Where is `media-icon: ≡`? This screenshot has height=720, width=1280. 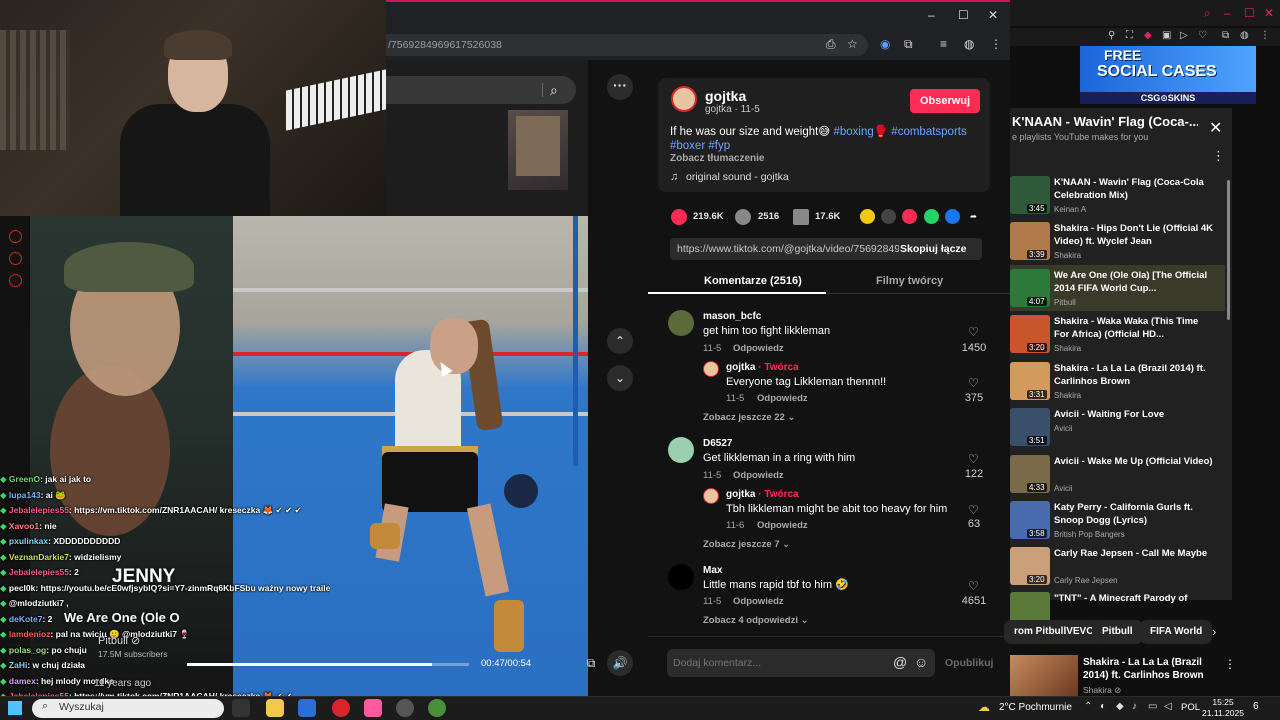
media-icon: ≡ is located at coordinates (943, 44).